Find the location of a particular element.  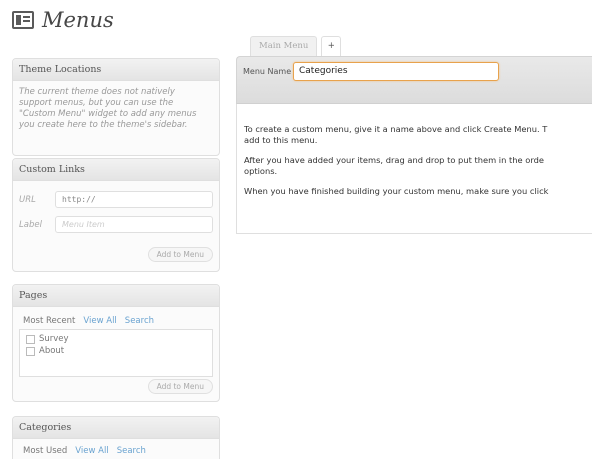

list-item: About is located at coordinates (116, 351).